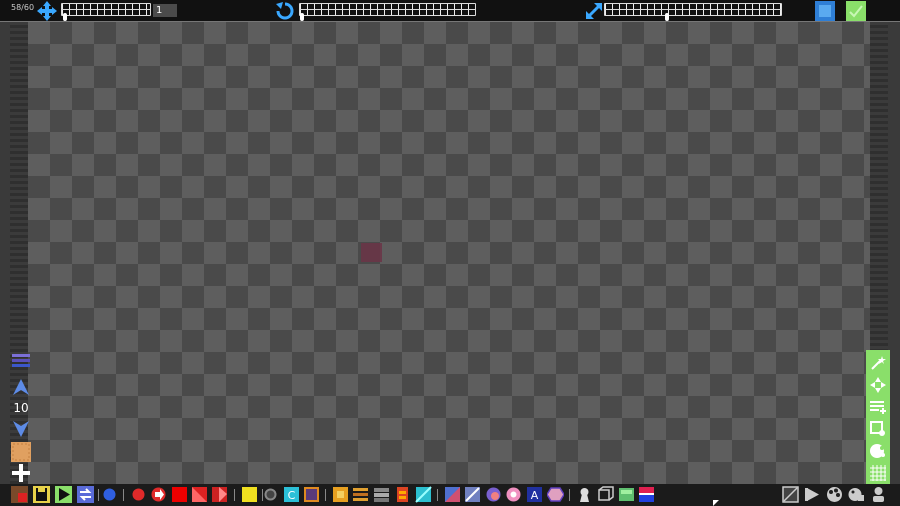 Image resolution: width=900 pixels, height=506 pixels. Describe the element at coordinates (219, 494) in the screenshot. I see `red-half-button` at that location.